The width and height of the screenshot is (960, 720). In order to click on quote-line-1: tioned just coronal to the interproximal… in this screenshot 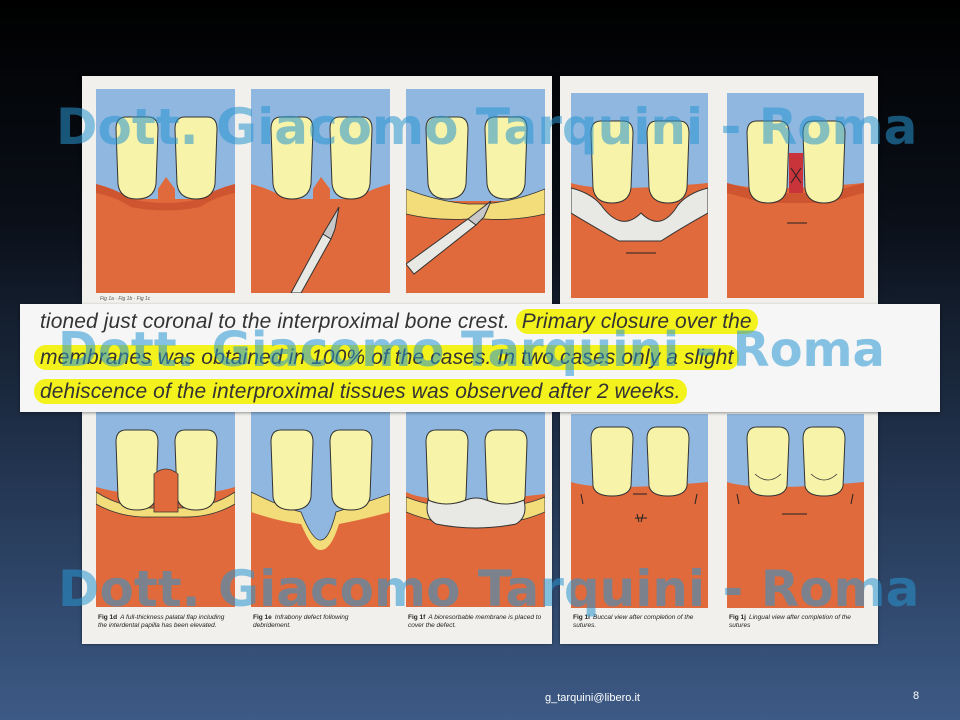, I will do `click(399, 321)`.